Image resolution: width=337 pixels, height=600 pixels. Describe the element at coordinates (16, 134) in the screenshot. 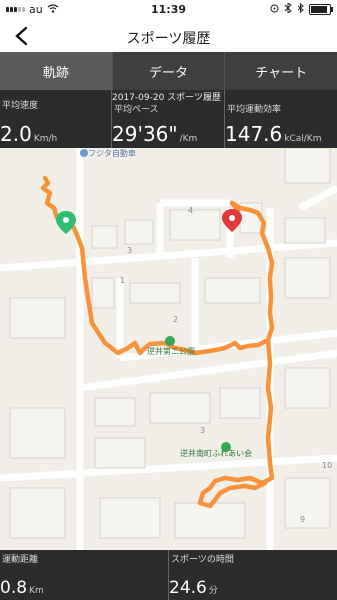

I see `avg-speed-number: 2.0` at that location.